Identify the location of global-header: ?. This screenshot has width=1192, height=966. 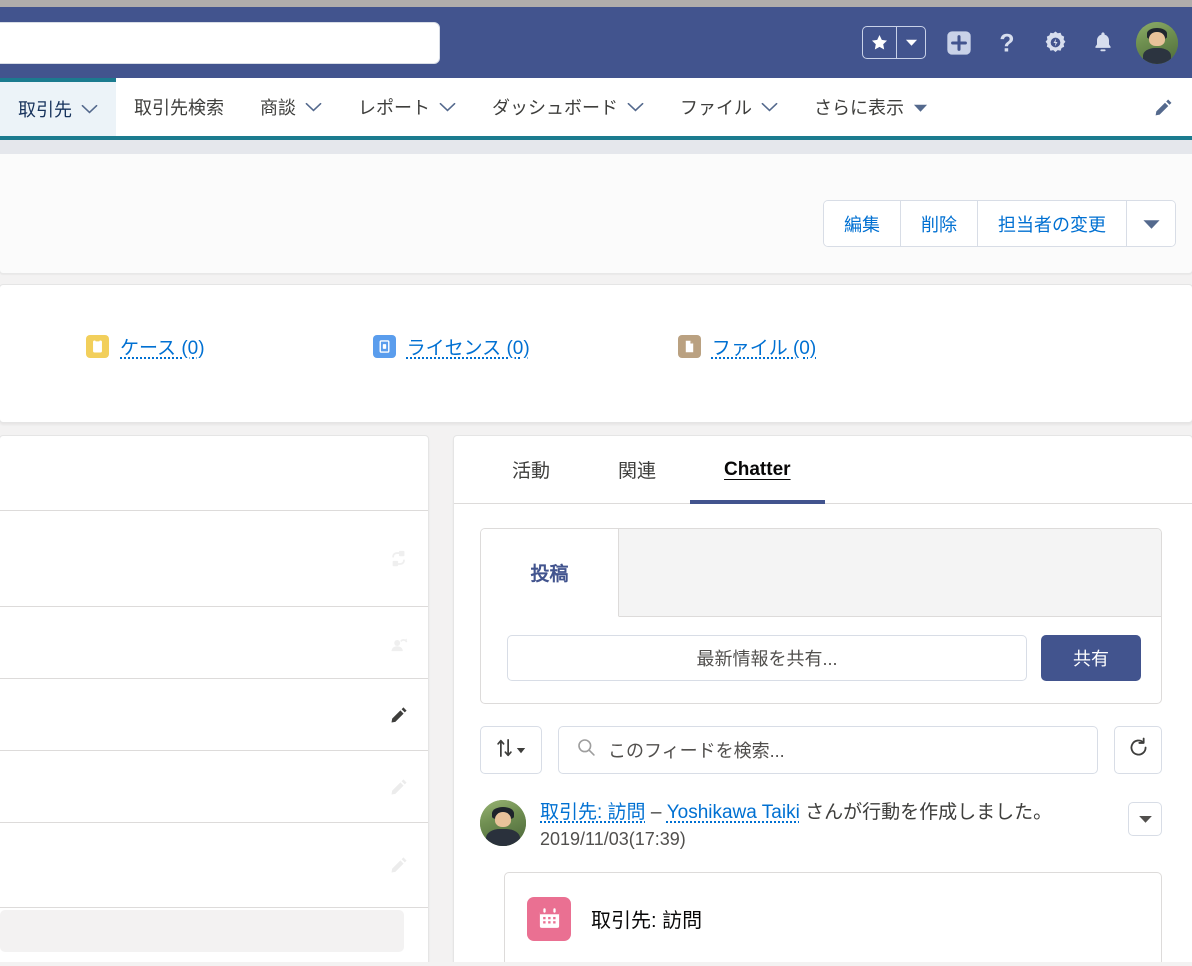
(596, 42).